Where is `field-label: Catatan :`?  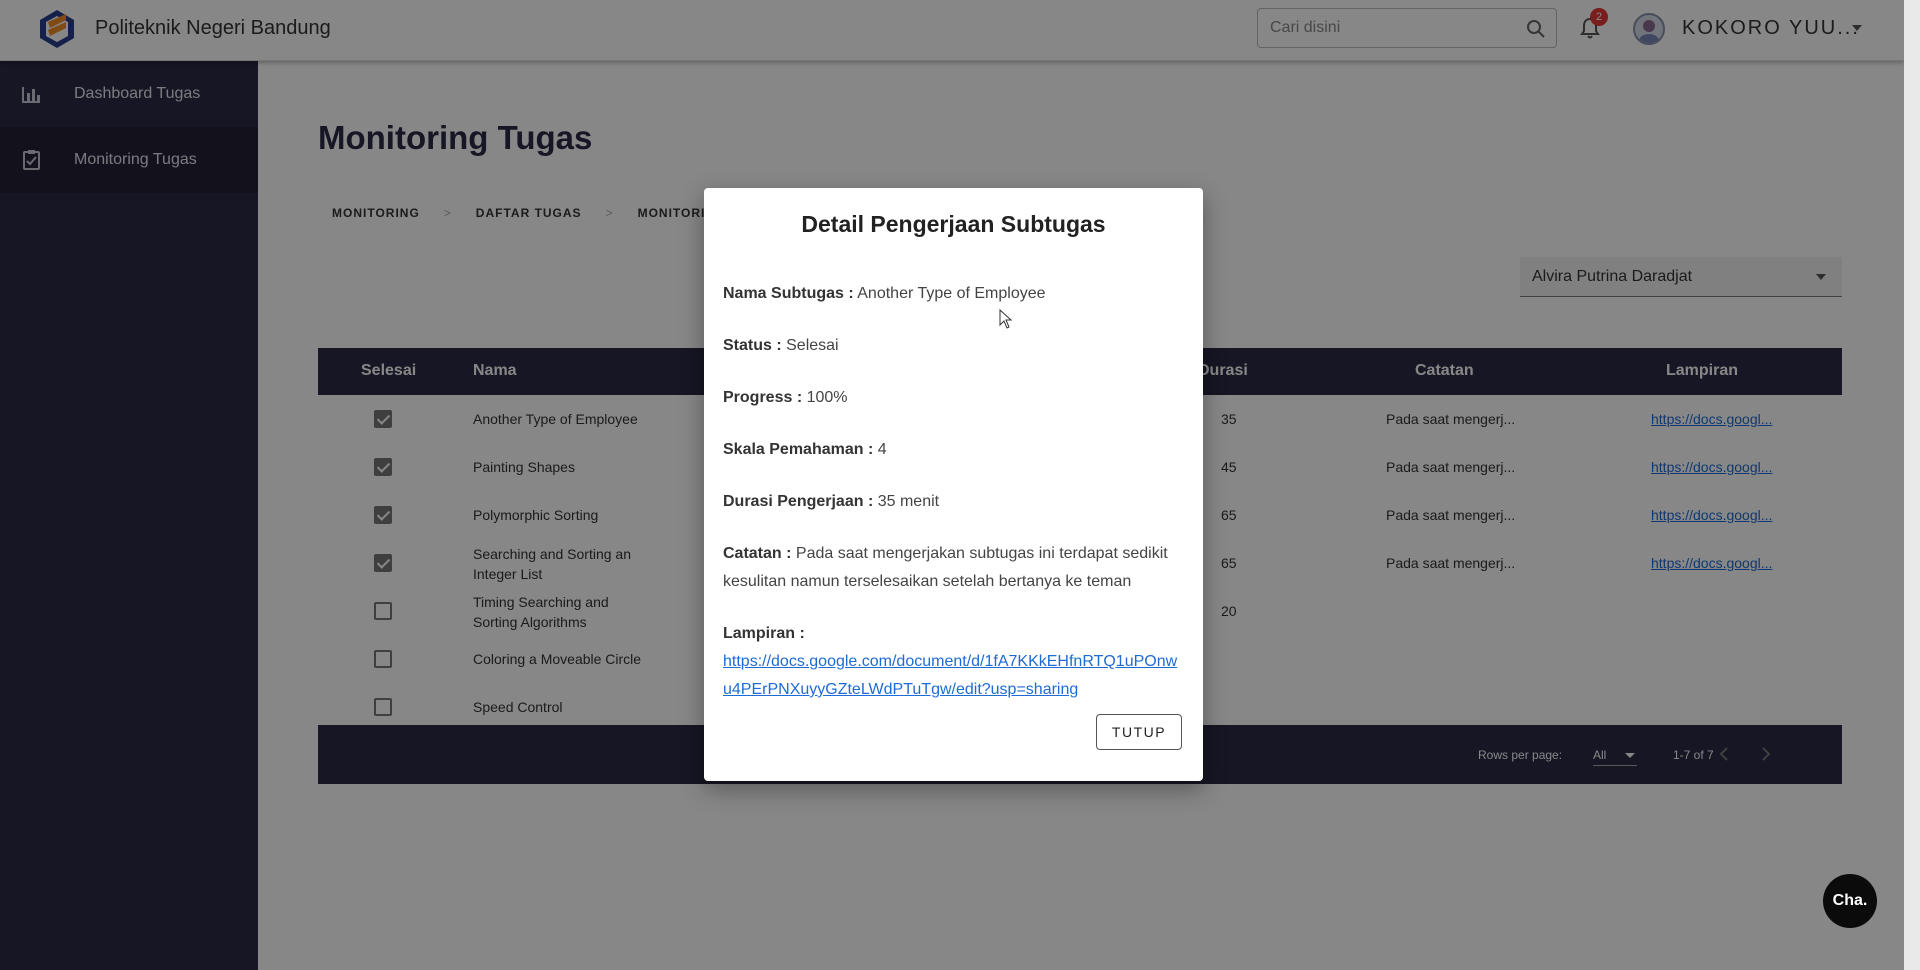 field-label: Catatan : is located at coordinates (757, 553).